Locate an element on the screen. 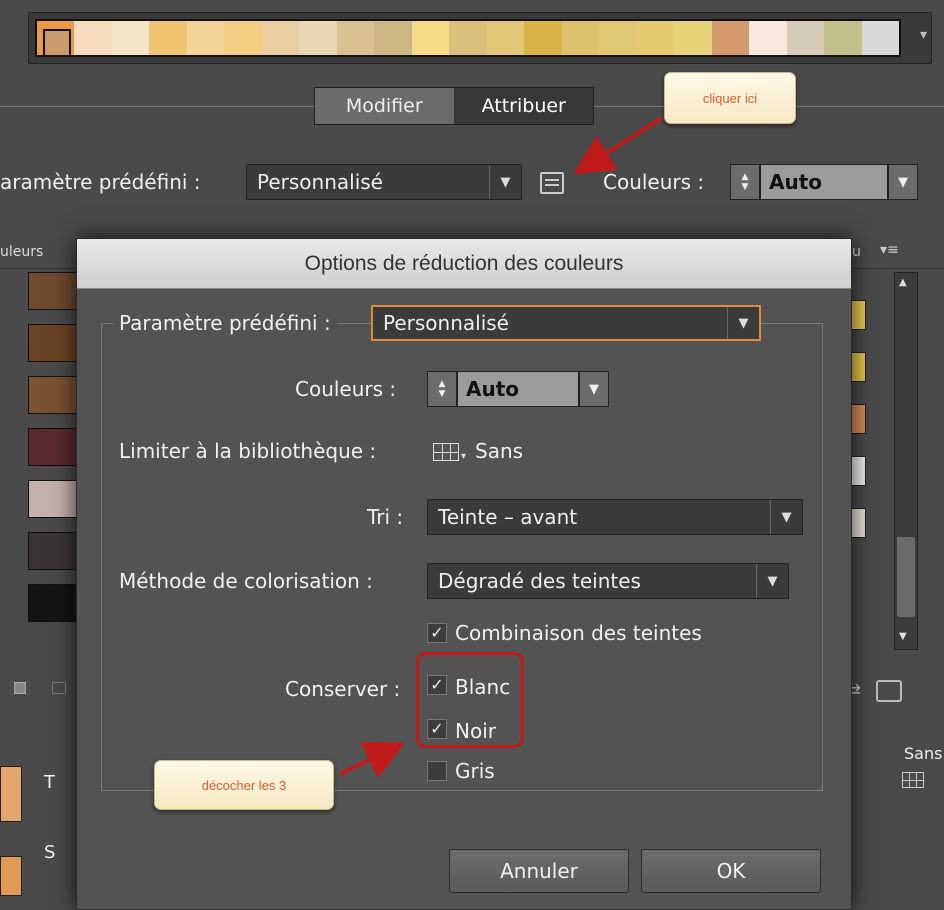 Image resolution: width=944 pixels, height=910 pixels. arrow-to-options-icon is located at coordinates (618, 145).